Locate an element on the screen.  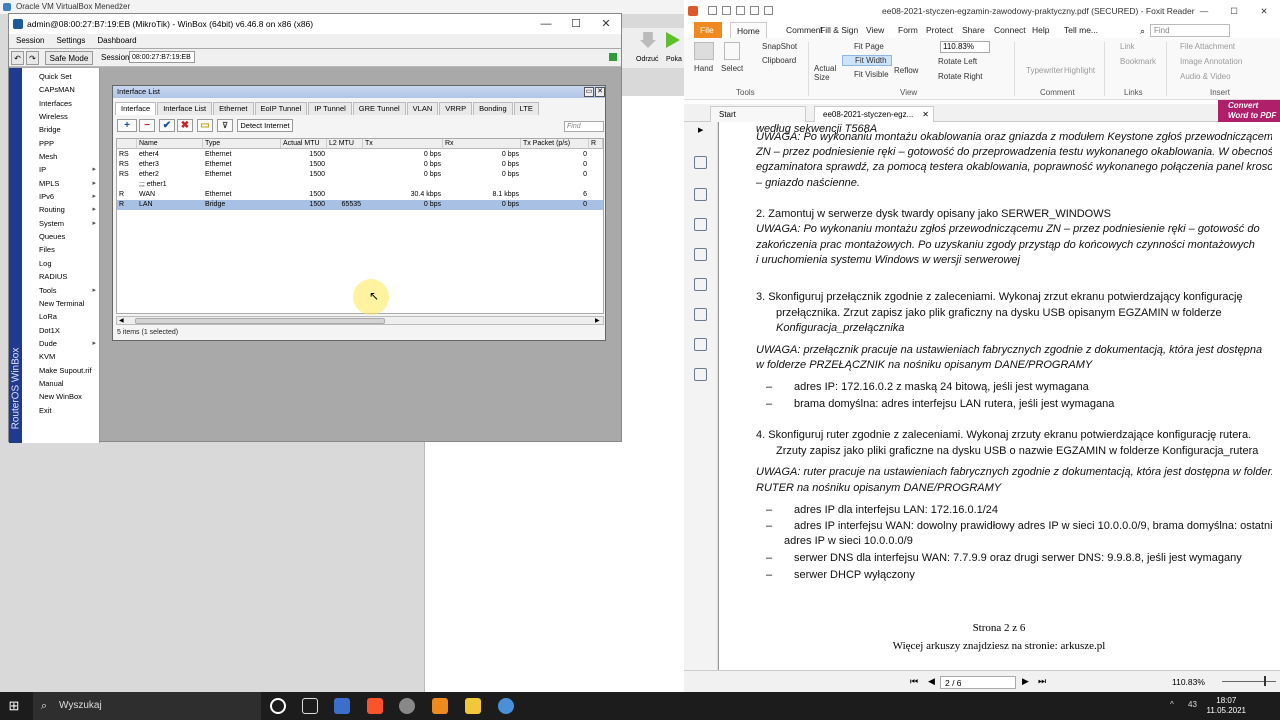
sidebar-item: Bridge is located at coordinates (61, 129).